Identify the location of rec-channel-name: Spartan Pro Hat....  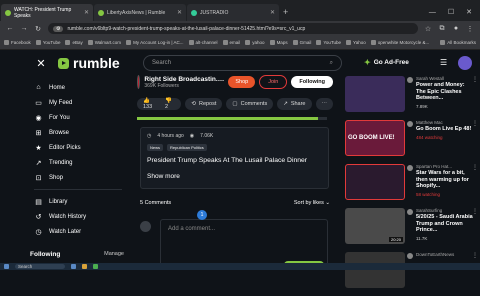
(445, 166).